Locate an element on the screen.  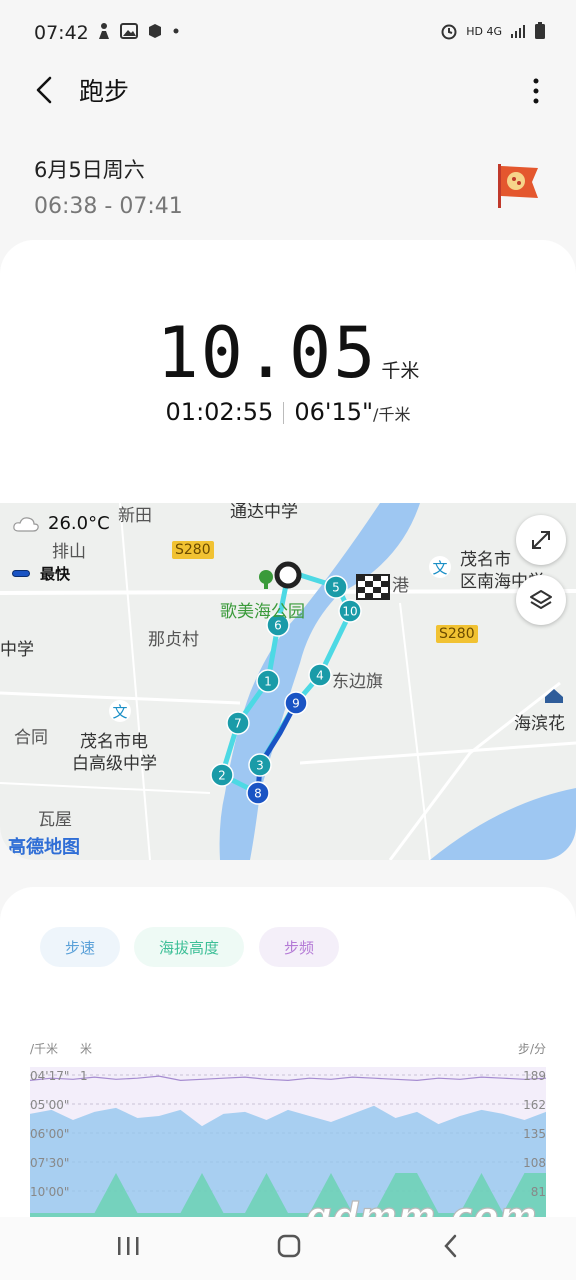
tab-cadence: 步频 is located at coordinates (299, 947).